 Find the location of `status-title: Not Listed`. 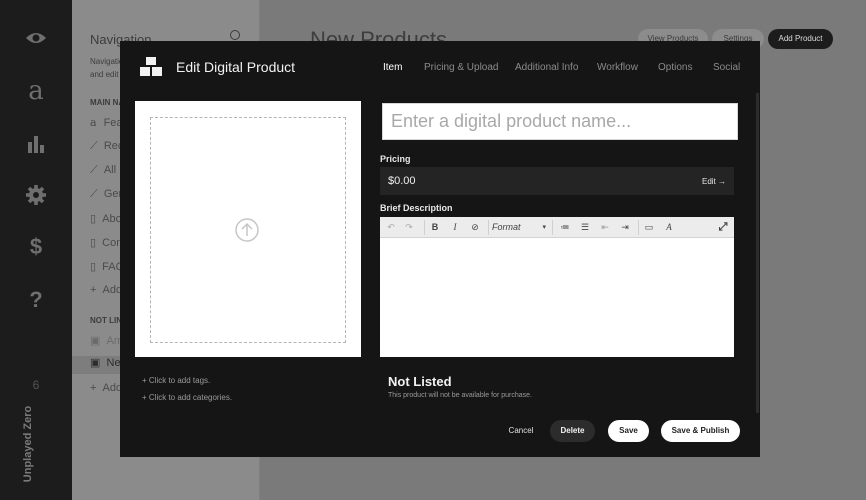

status-title: Not Listed is located at coordinates (420, 381).